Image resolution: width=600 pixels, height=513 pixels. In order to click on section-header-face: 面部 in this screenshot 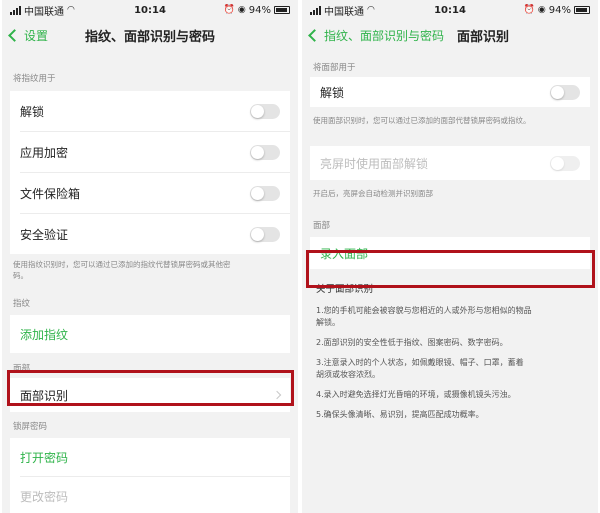, I will do `click(322, 226)`.